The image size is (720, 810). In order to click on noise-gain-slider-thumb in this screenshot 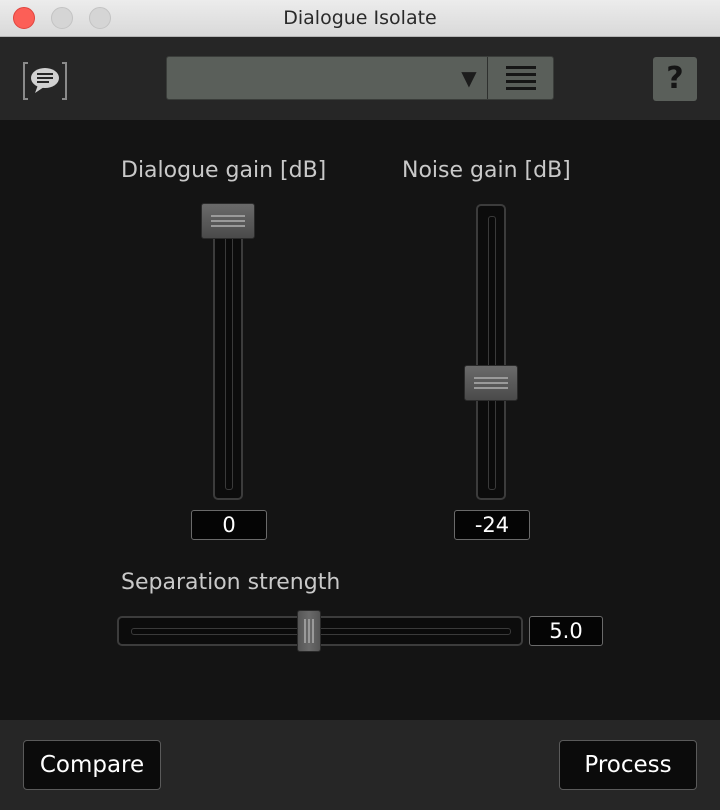, I will do `click(491, 383)`.